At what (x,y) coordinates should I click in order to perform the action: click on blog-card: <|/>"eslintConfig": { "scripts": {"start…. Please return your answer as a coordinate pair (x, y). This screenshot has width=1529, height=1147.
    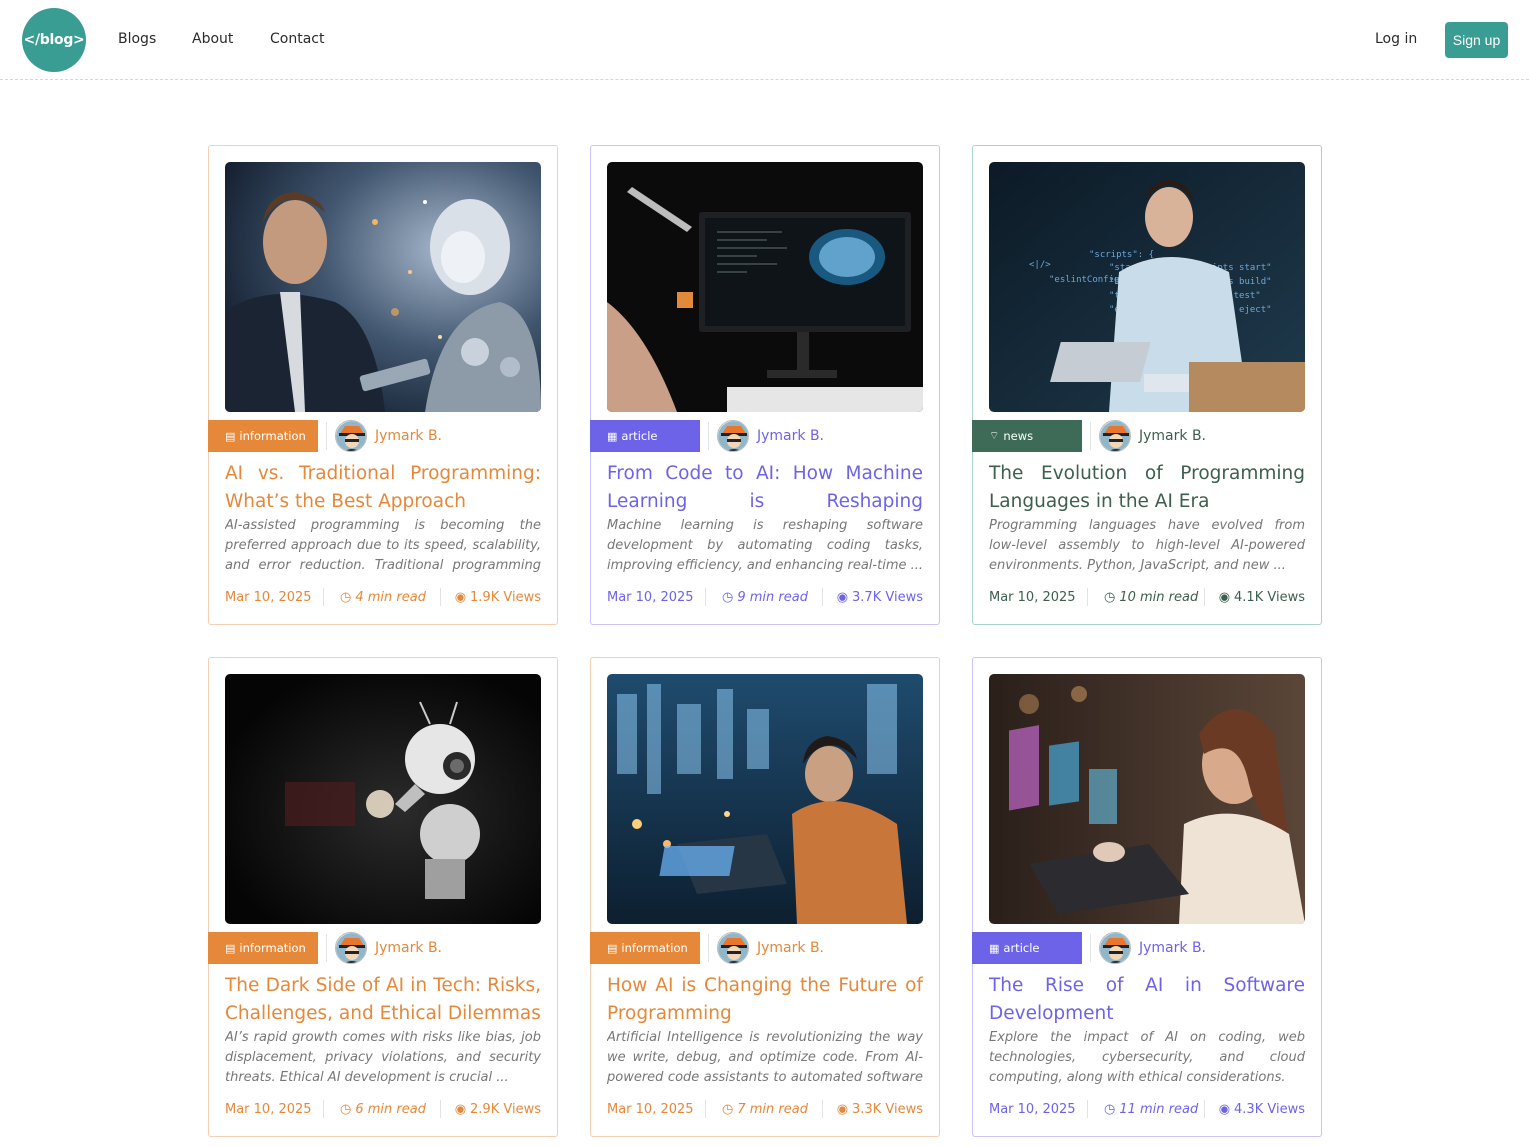
    Looking at the image, I should click on (1147, 385).